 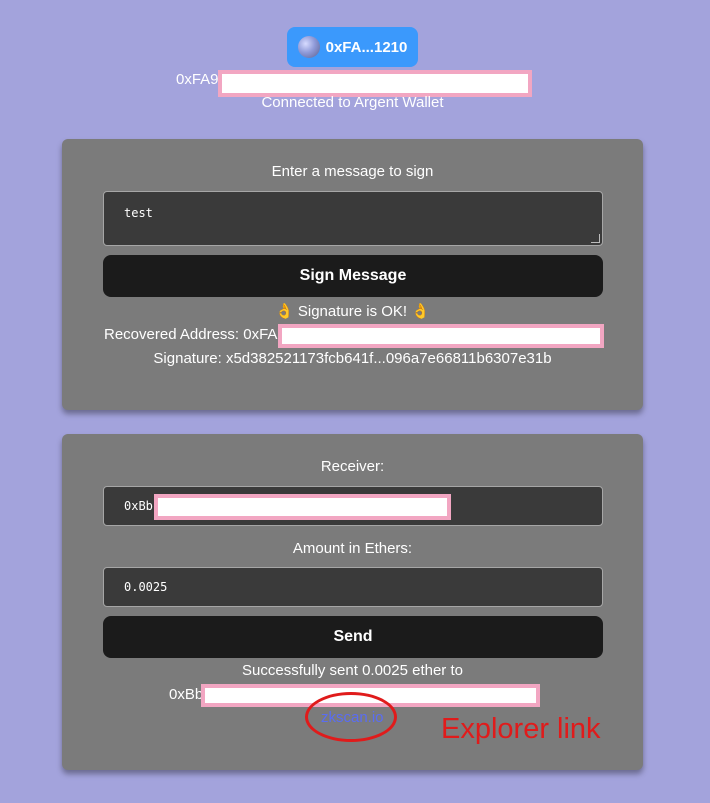 What do you see at coordinates (366, 47) in the screenshot?
I see `wallet-button-label: 0xFA...1210` at bounding box center [366, 47].